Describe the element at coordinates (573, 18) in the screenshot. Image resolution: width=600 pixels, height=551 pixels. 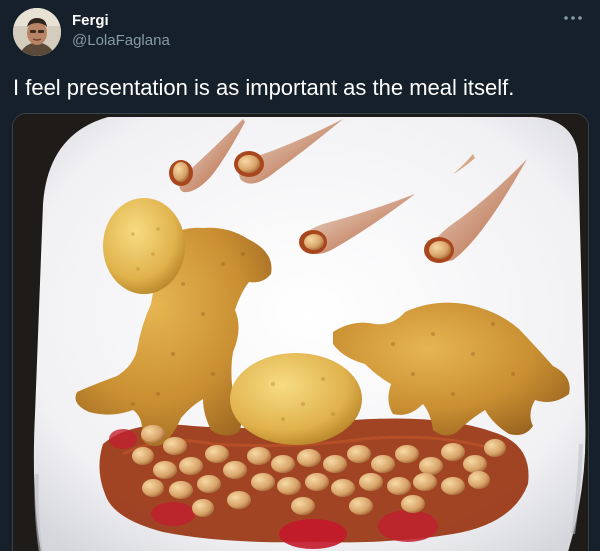
I see `more-horizontal-icon` at that location.